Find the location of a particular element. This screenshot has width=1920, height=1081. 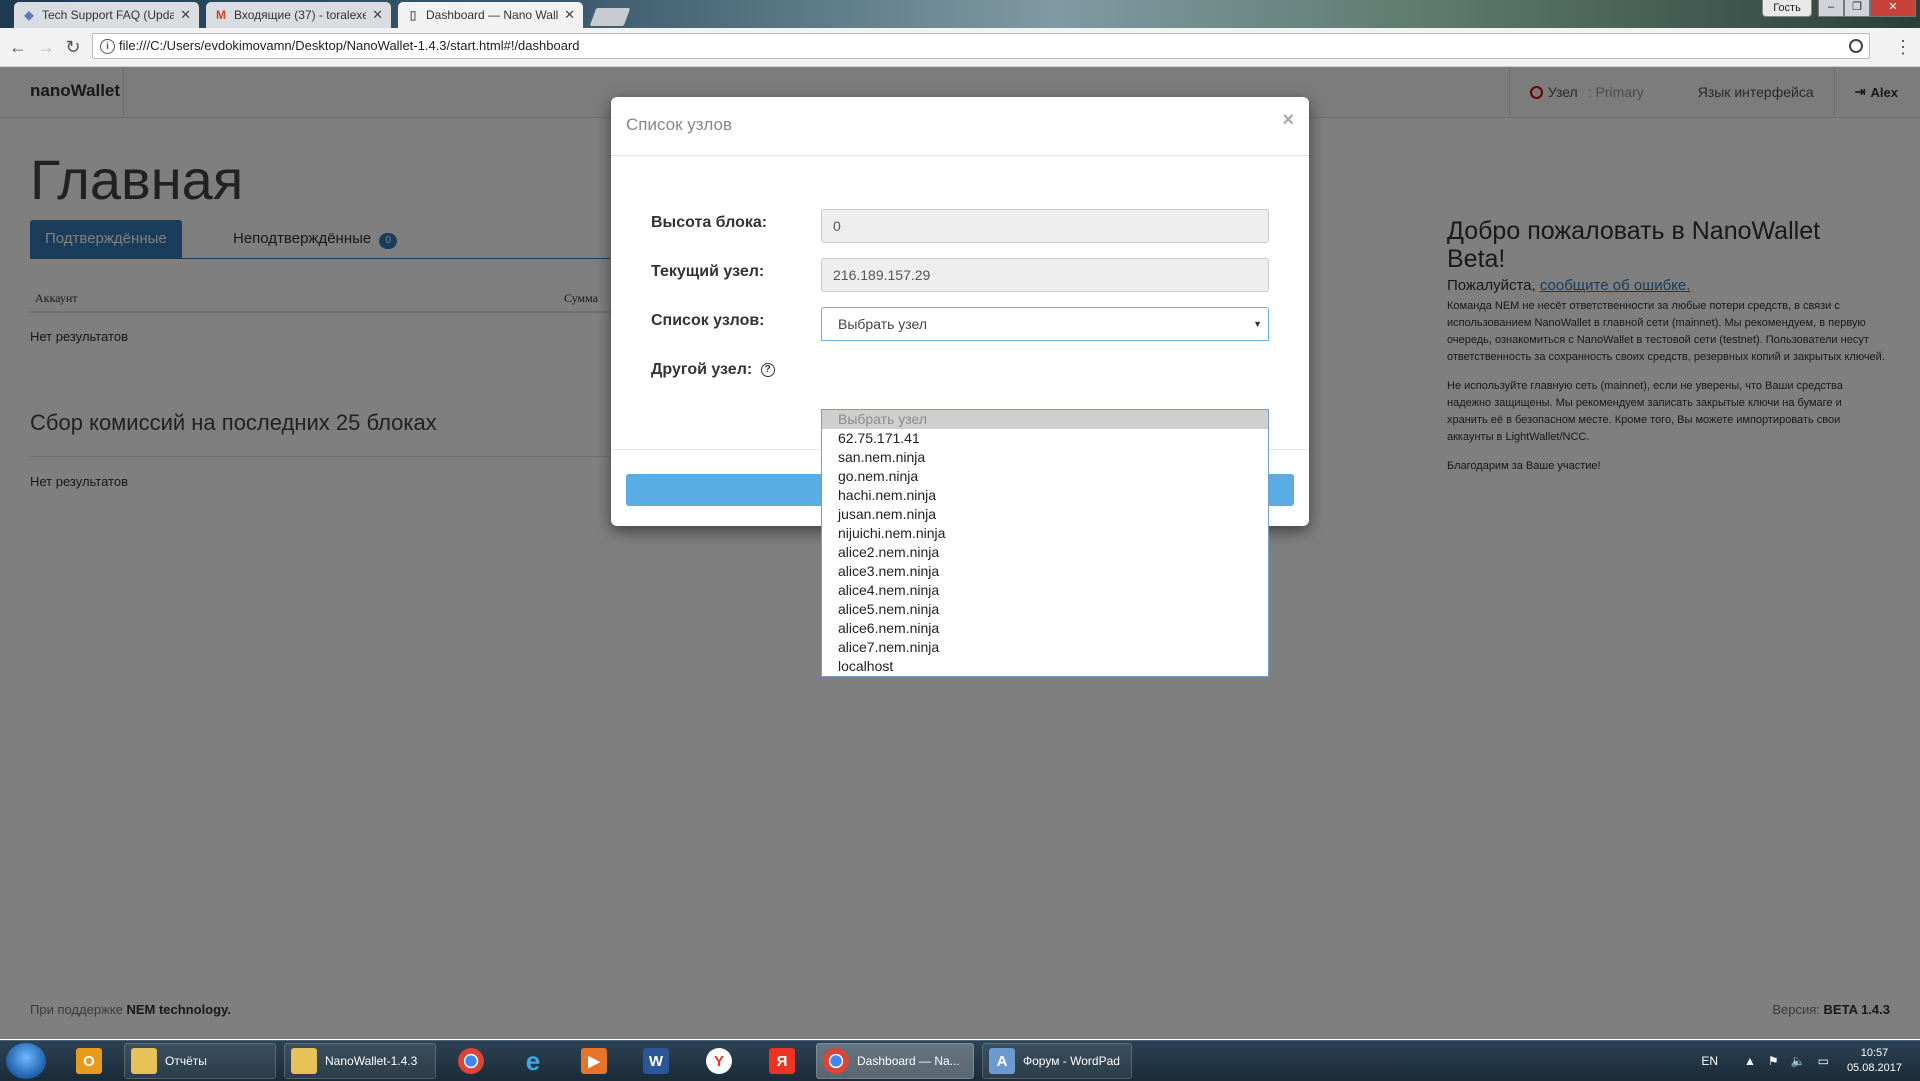

current-node-label: Текущий узел: is located at coordinates (708, 271).